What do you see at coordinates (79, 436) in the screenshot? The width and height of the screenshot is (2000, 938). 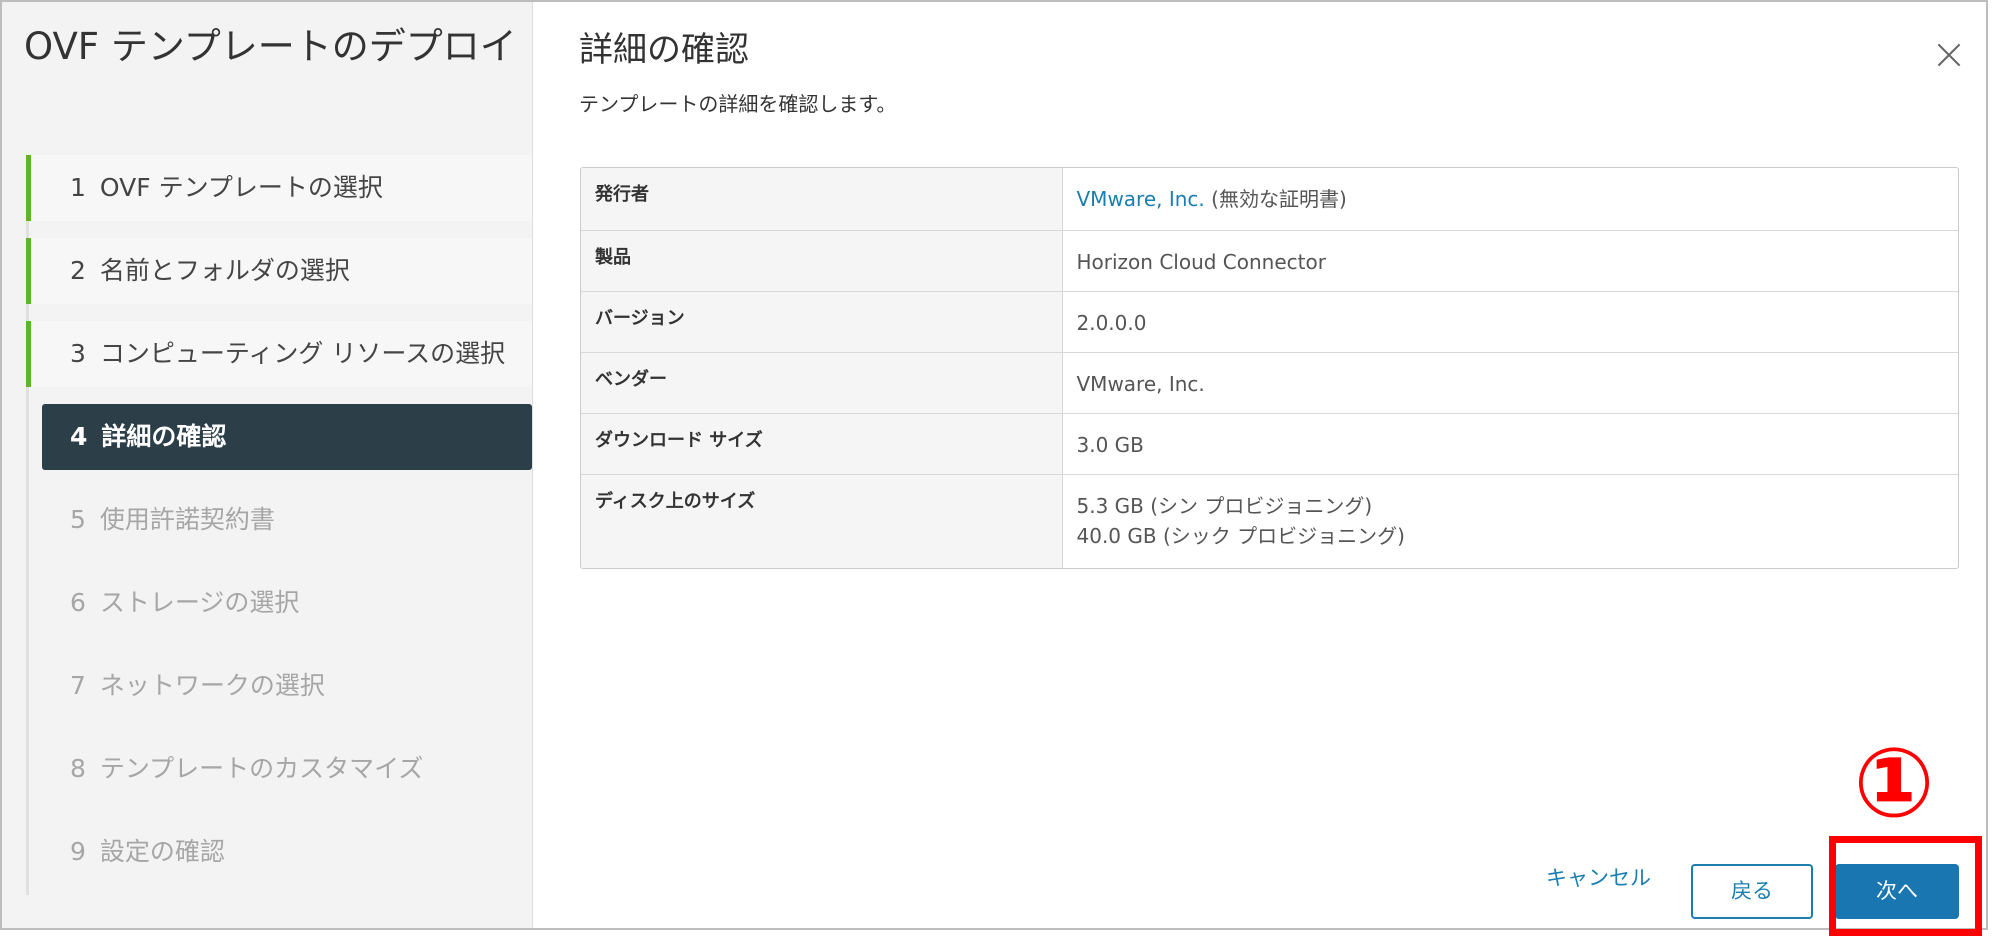 I see `step-number: 4` at bounding box center [79, 436].